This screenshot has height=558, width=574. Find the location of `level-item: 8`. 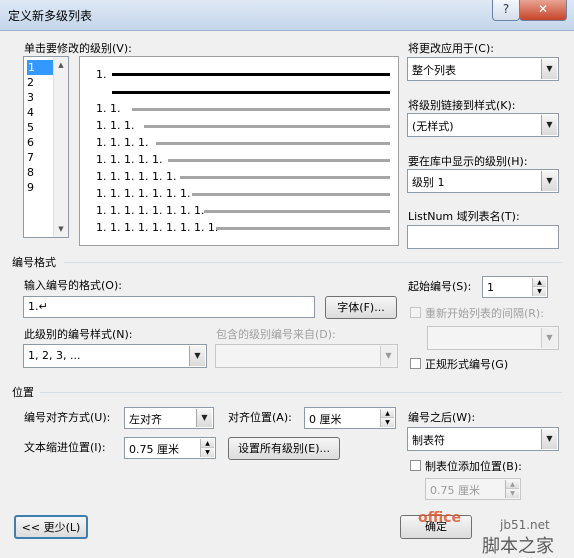

level-item: 8 is located at coordinates (30, 172).